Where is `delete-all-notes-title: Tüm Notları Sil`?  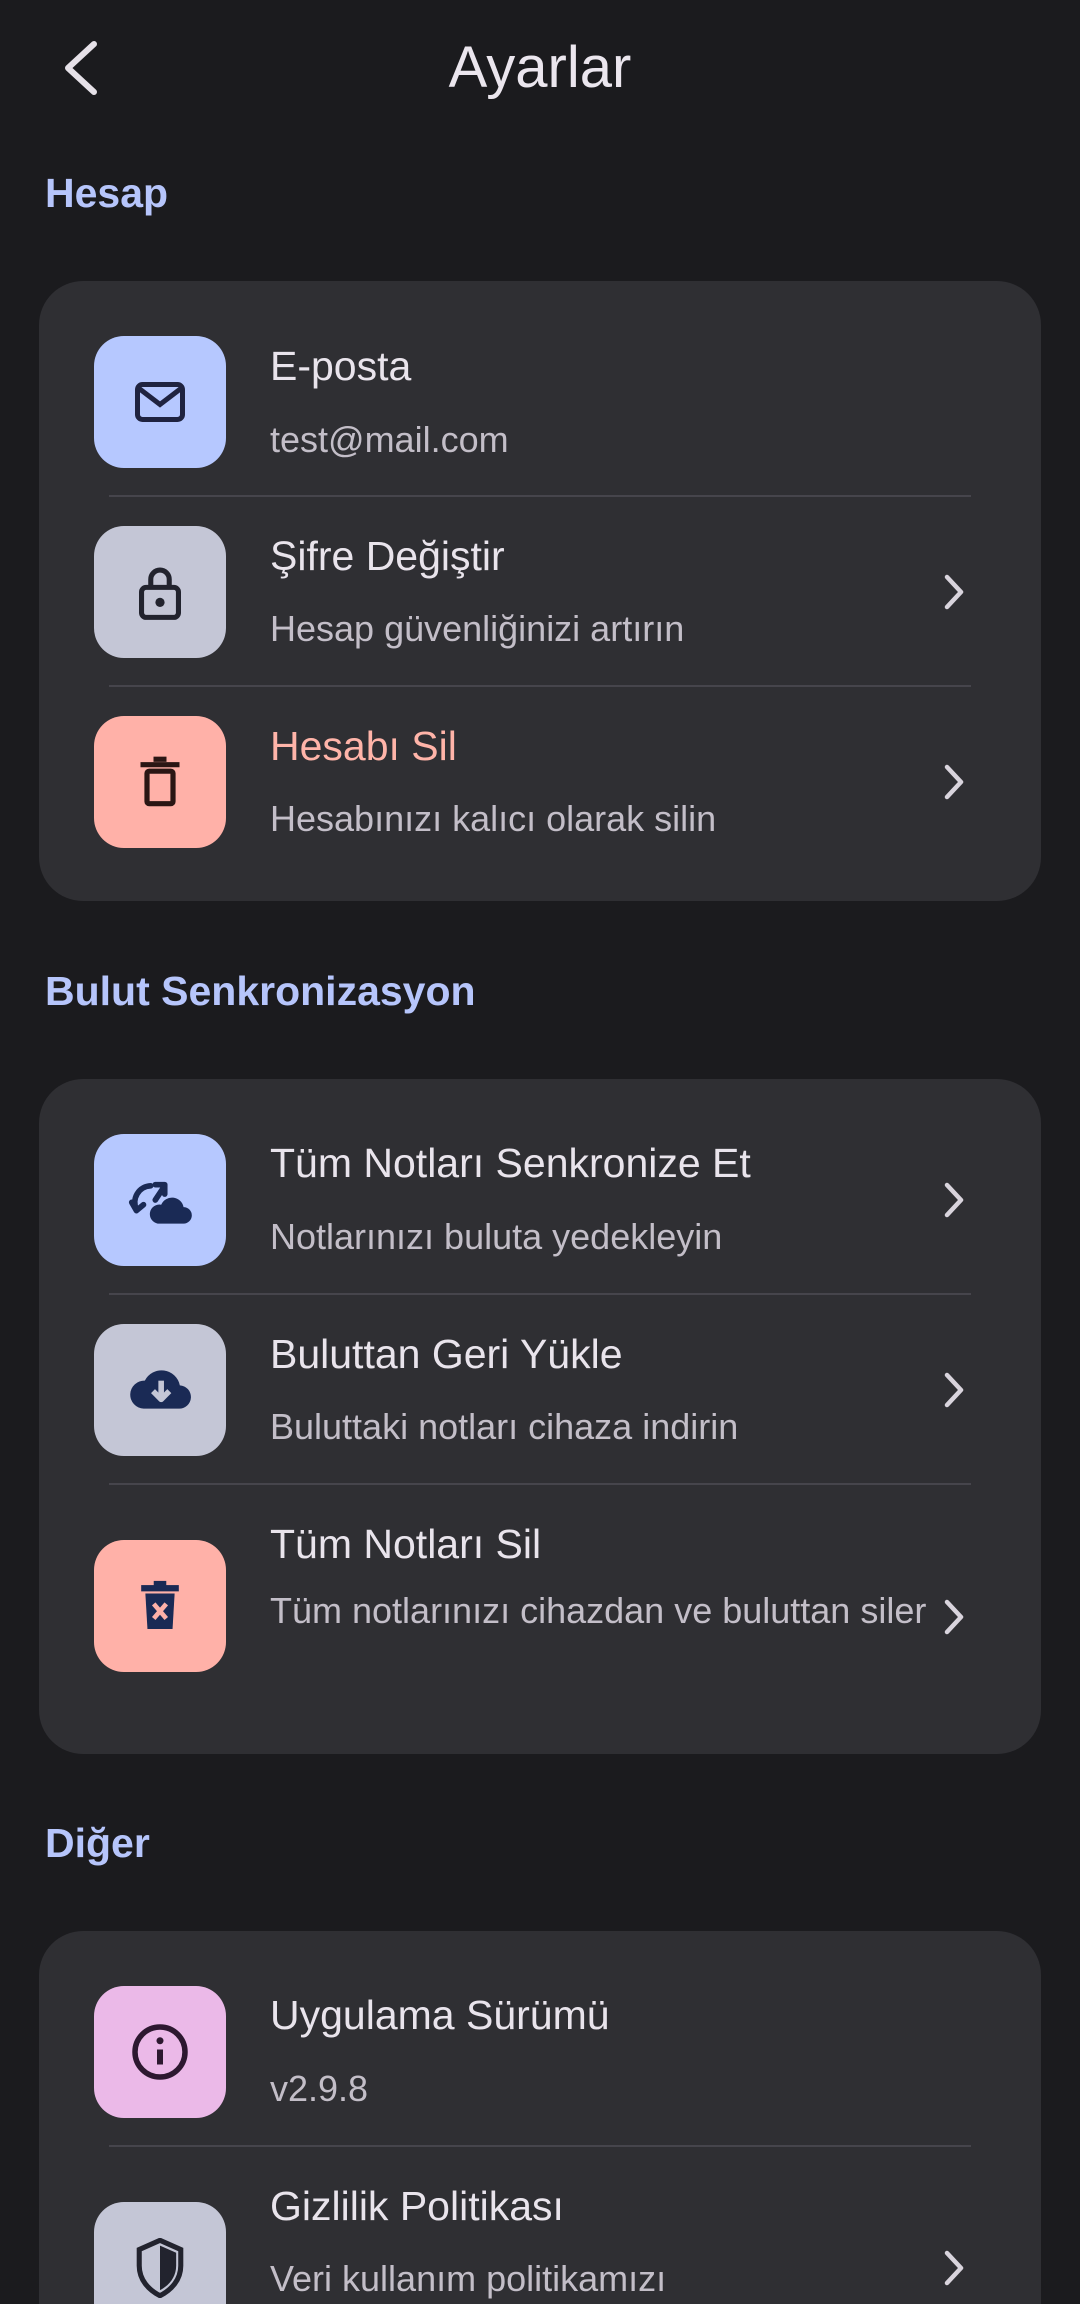 delete-all-notes-title: Tüm Notları Sil is located at coordinates (406, 1544).